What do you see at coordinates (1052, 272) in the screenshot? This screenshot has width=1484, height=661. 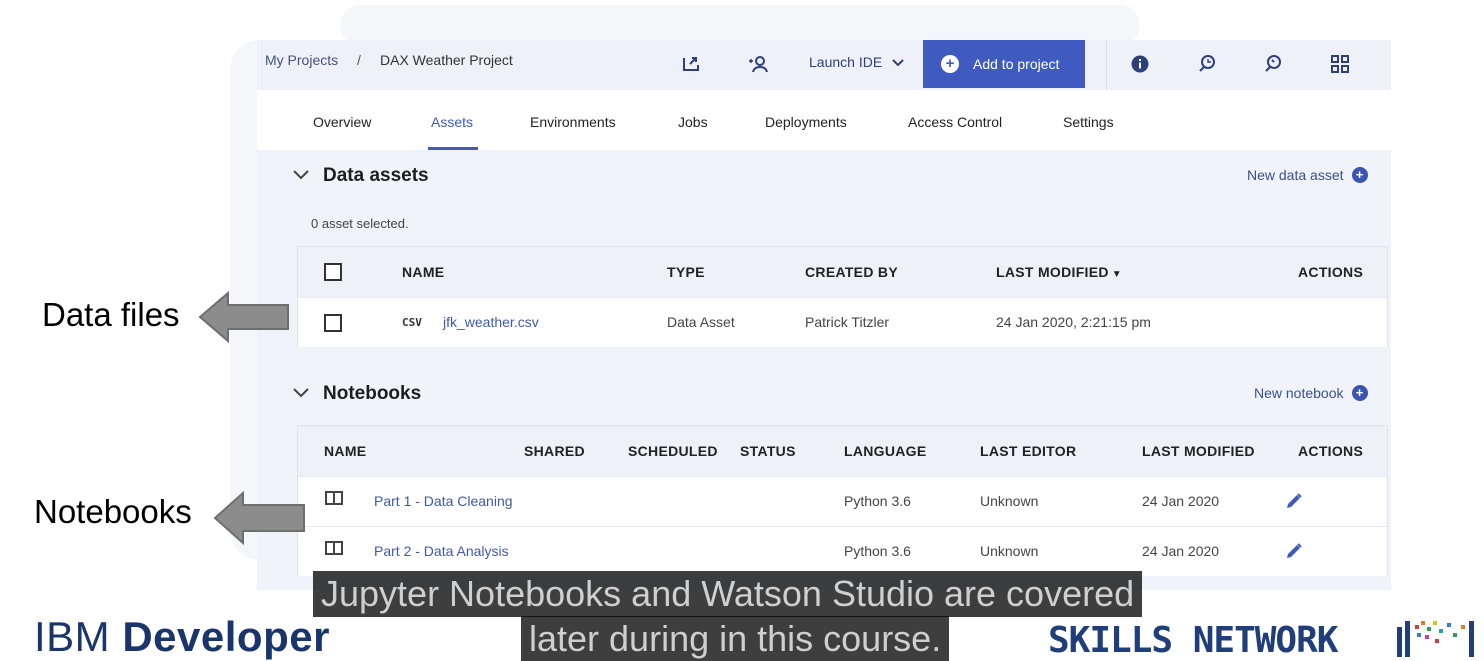 I see `last-modified-label: LAST MODIFIED` at bounding box center [1052, 272].